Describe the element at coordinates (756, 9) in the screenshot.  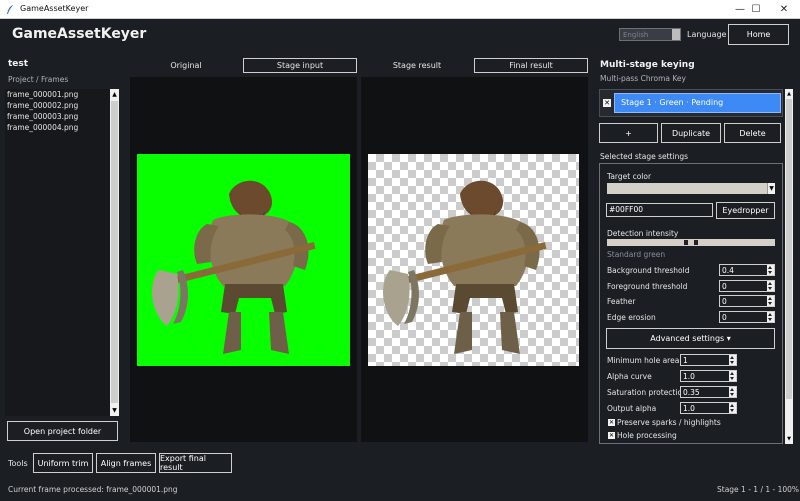
I see `maximize-button: ☐` at that location.